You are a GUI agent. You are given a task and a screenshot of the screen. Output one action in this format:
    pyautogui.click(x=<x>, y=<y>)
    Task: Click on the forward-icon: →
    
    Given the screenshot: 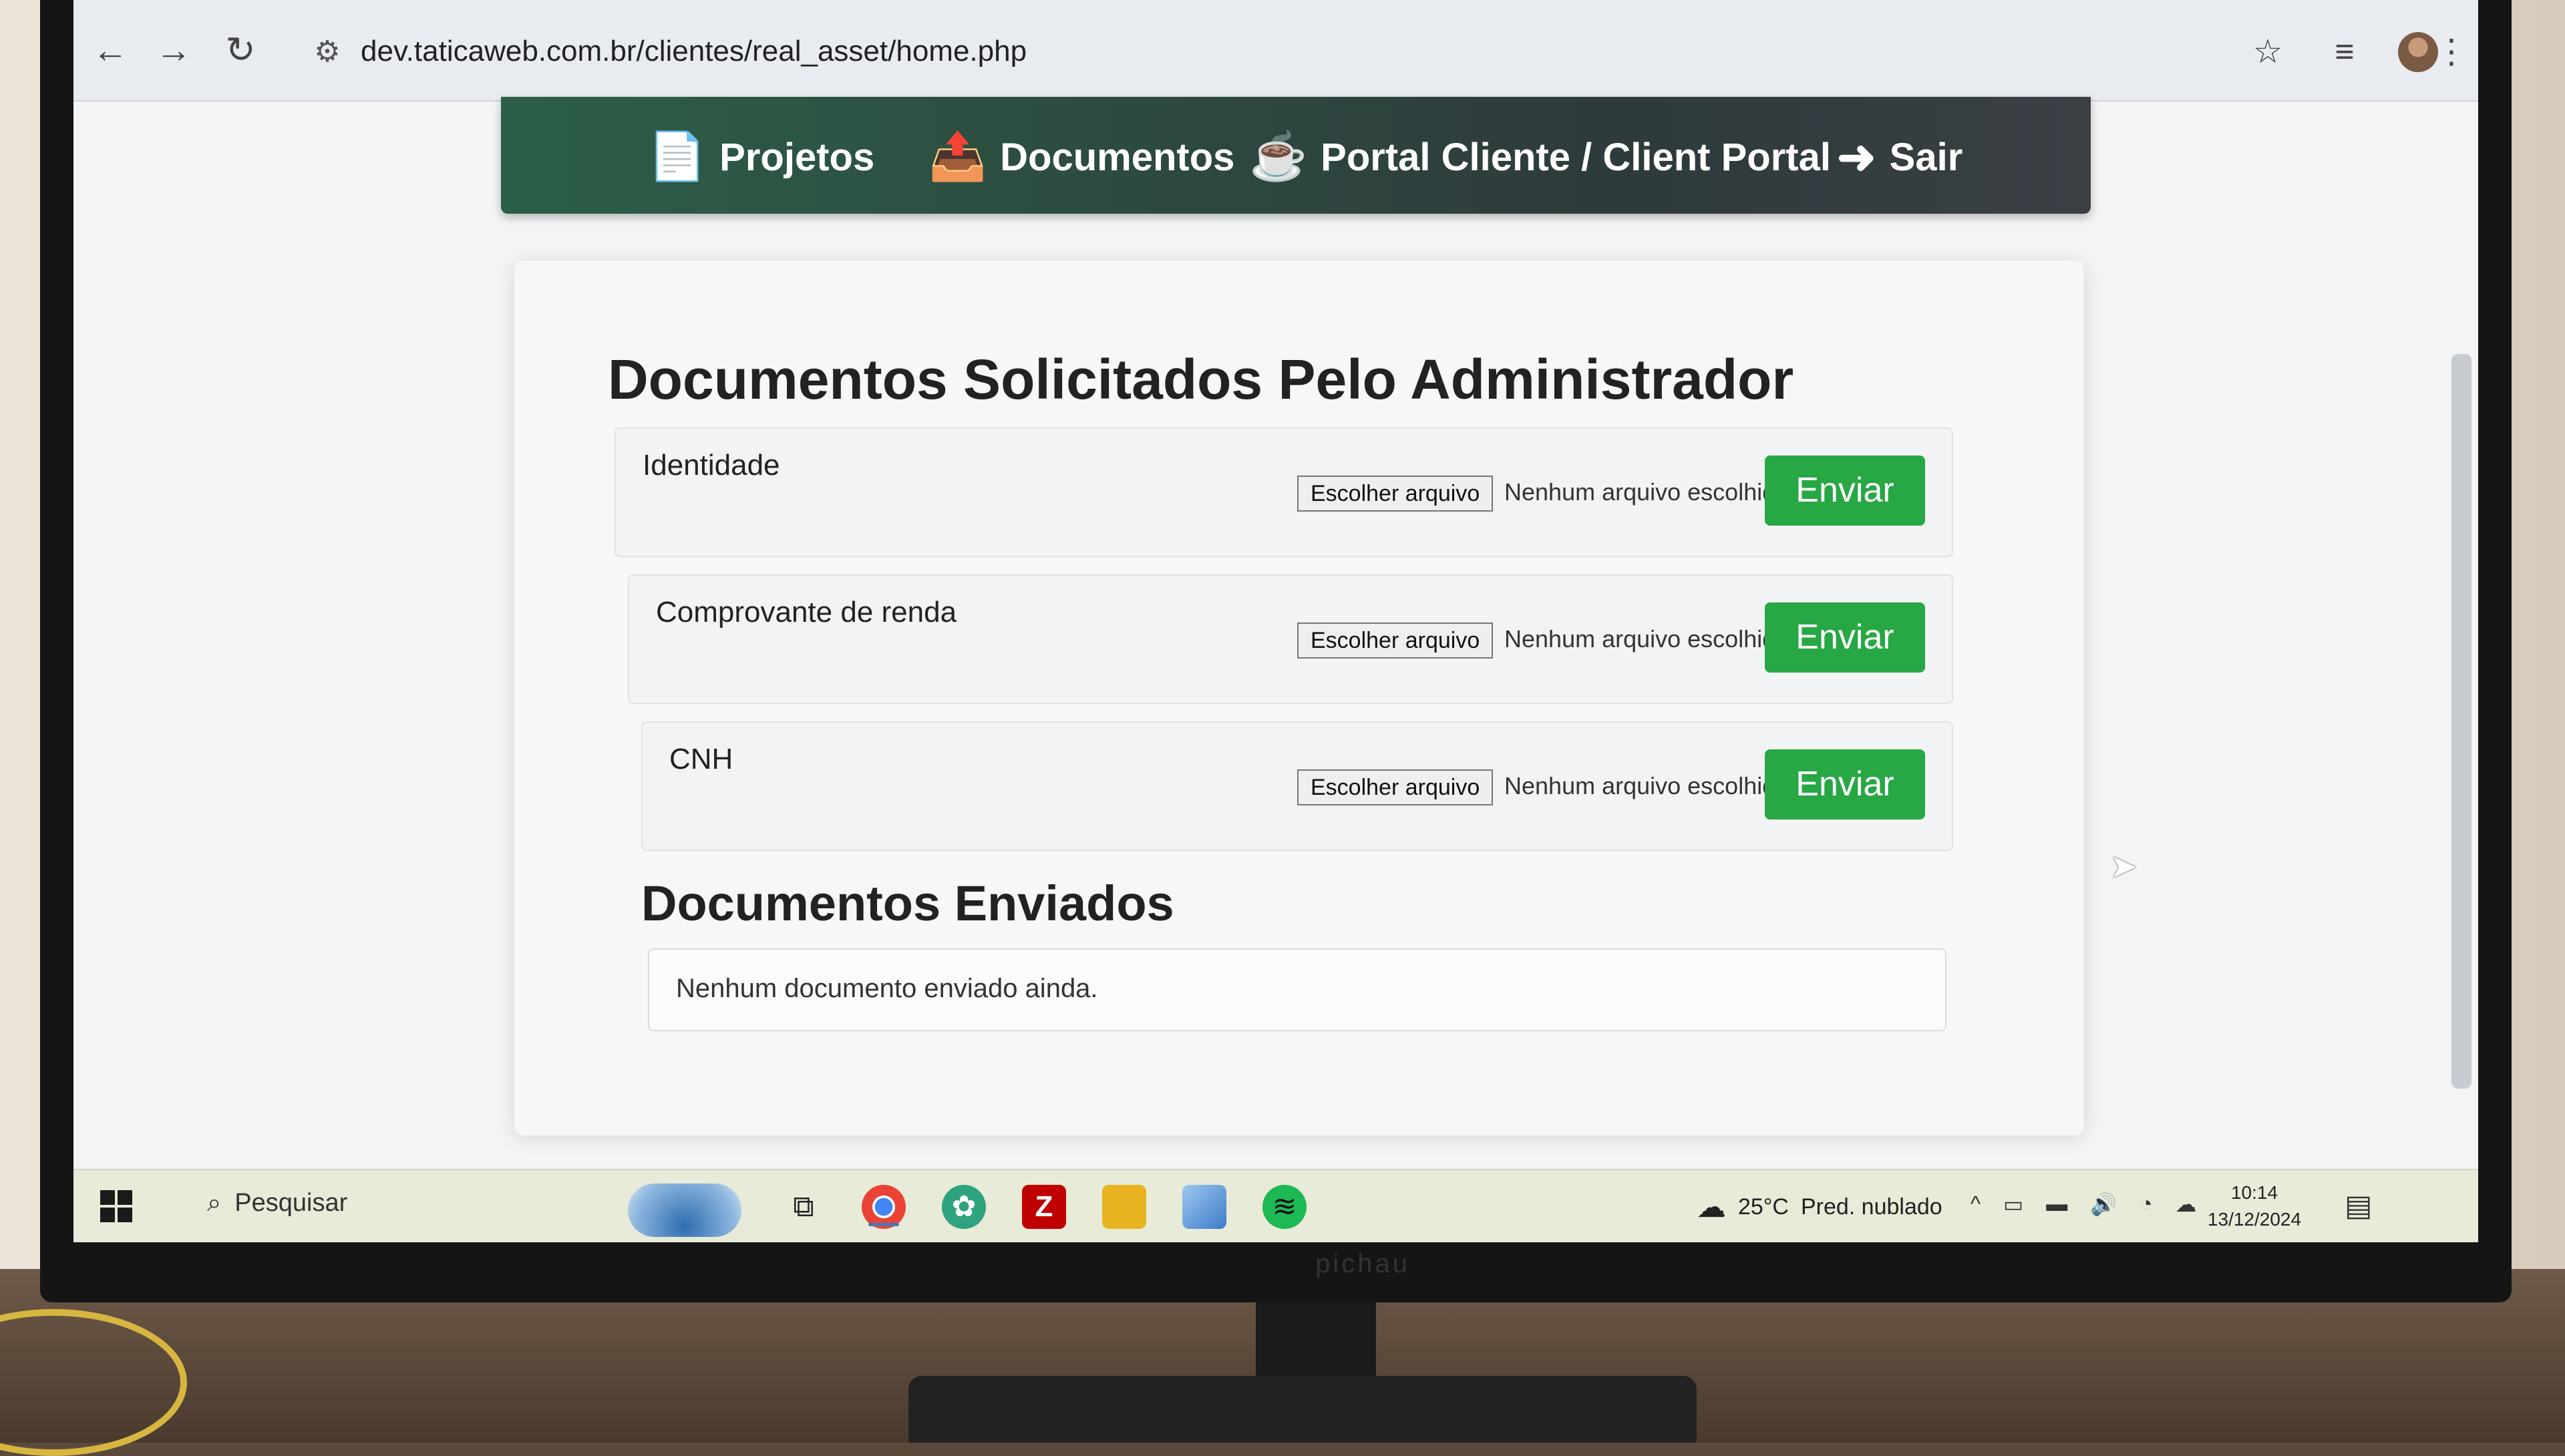 What is the action you would take?
    pyautogui.click(x=173, y=50)
    